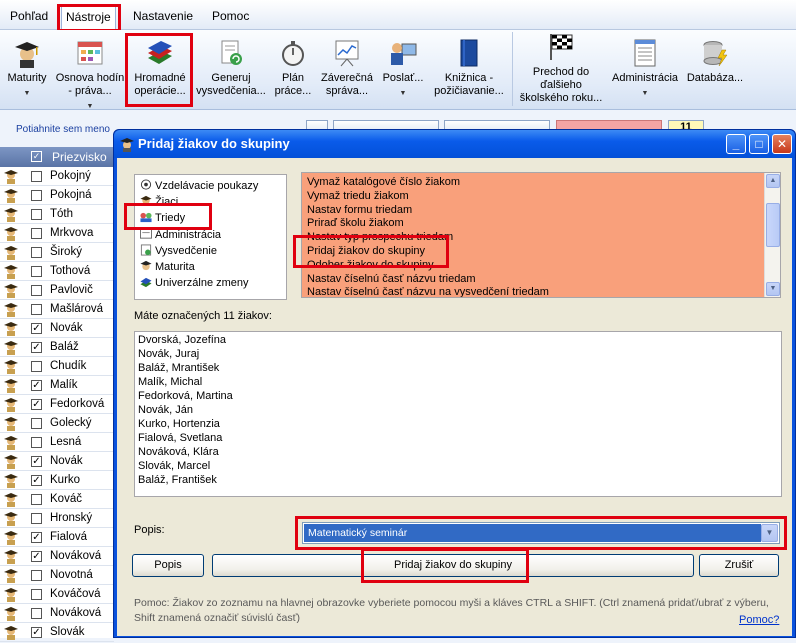  I want to click on maturity-button: Maturity ▼, so click(27, 70).